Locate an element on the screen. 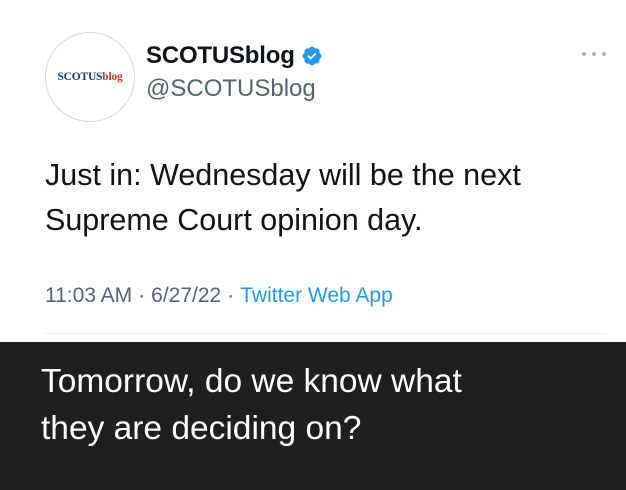  caption-line: Tomorrow, do we know what is located at coordinates (251, 381).